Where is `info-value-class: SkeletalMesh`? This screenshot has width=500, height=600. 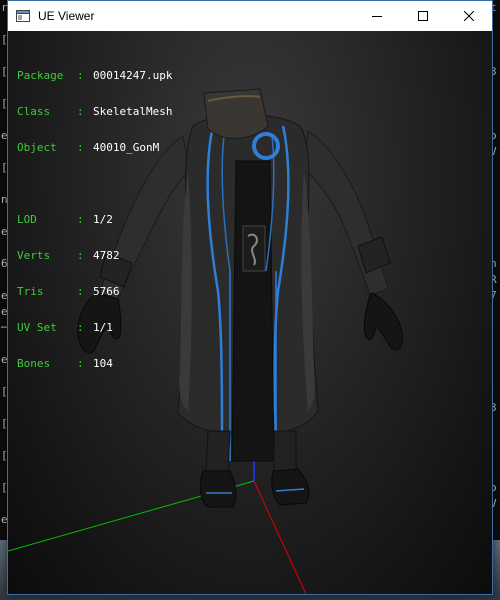 info-value-class: SkeletalMesh is located at coordinates (133, 111).